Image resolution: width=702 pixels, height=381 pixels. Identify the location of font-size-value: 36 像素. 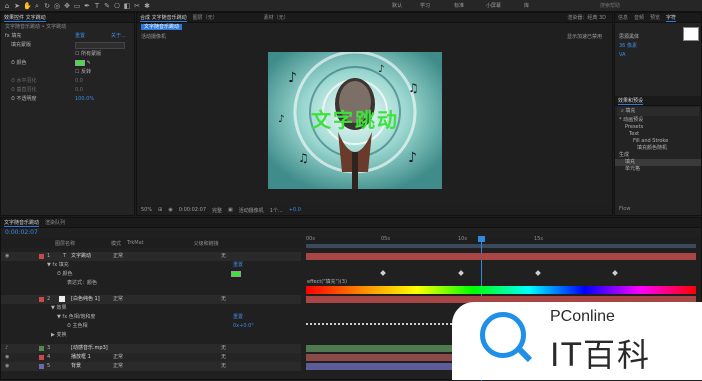
(628, 46).